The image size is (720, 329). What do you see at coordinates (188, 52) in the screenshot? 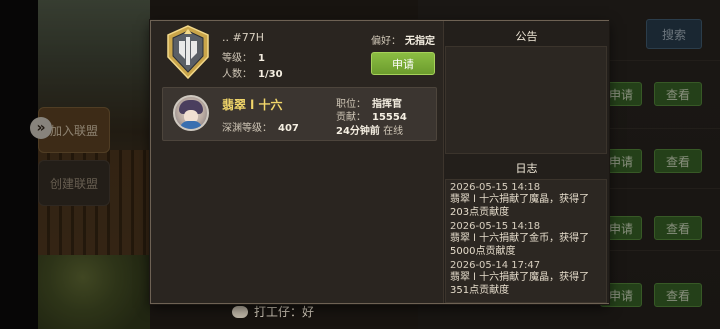
I see `guild-emblem-icon` at bounding box center [188, 52].